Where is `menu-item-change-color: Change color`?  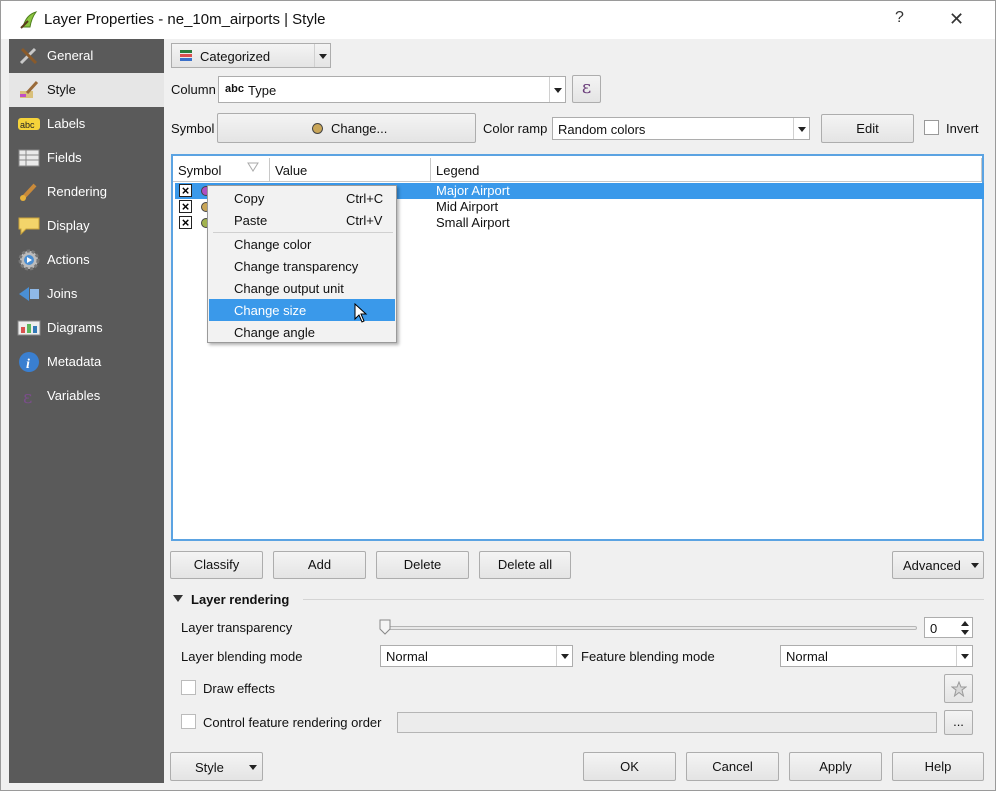
menu-item-change-color: Change color is located at coordinates (302, 244).